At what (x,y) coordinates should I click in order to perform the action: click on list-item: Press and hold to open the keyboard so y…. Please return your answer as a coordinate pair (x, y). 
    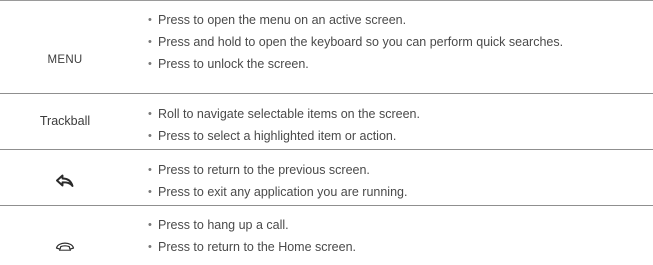
    Looking at the image, I should click on (355, 42).